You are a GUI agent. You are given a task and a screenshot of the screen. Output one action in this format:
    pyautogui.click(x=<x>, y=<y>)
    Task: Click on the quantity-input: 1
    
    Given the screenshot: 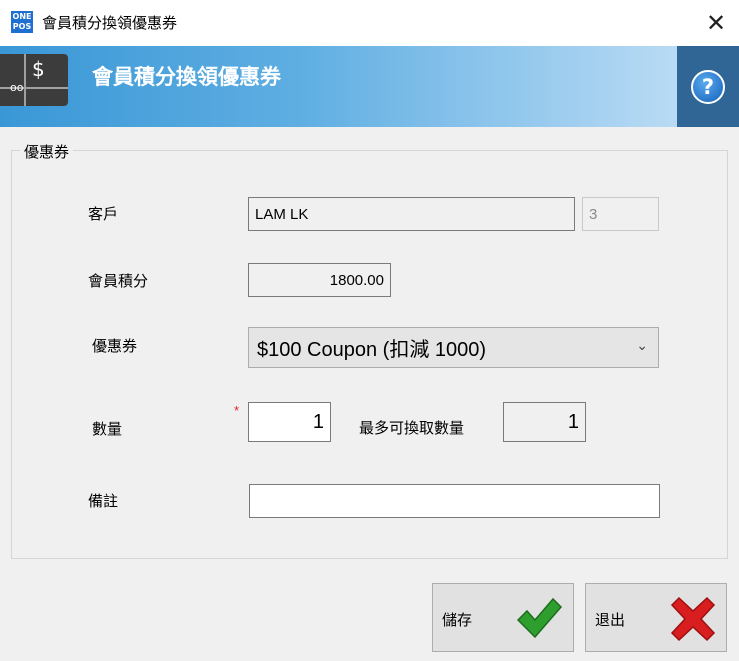 What is the action you would take?
    pyautogui.click(x=289, y=422)
    